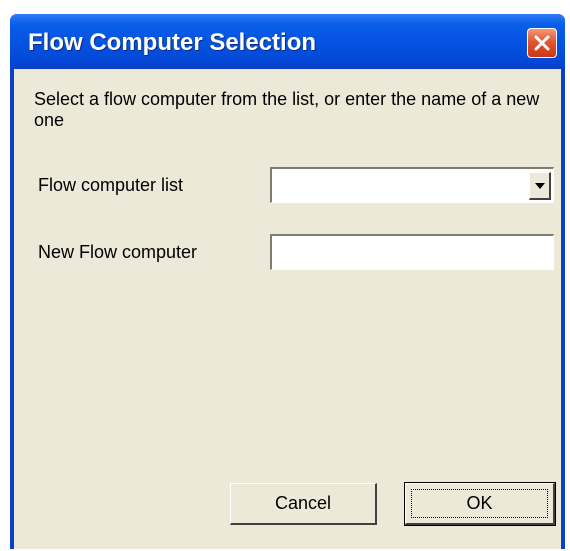 This screenshot has width=570, height=551. I want to click on flow-computer-list-combobox, so click(412, 185).